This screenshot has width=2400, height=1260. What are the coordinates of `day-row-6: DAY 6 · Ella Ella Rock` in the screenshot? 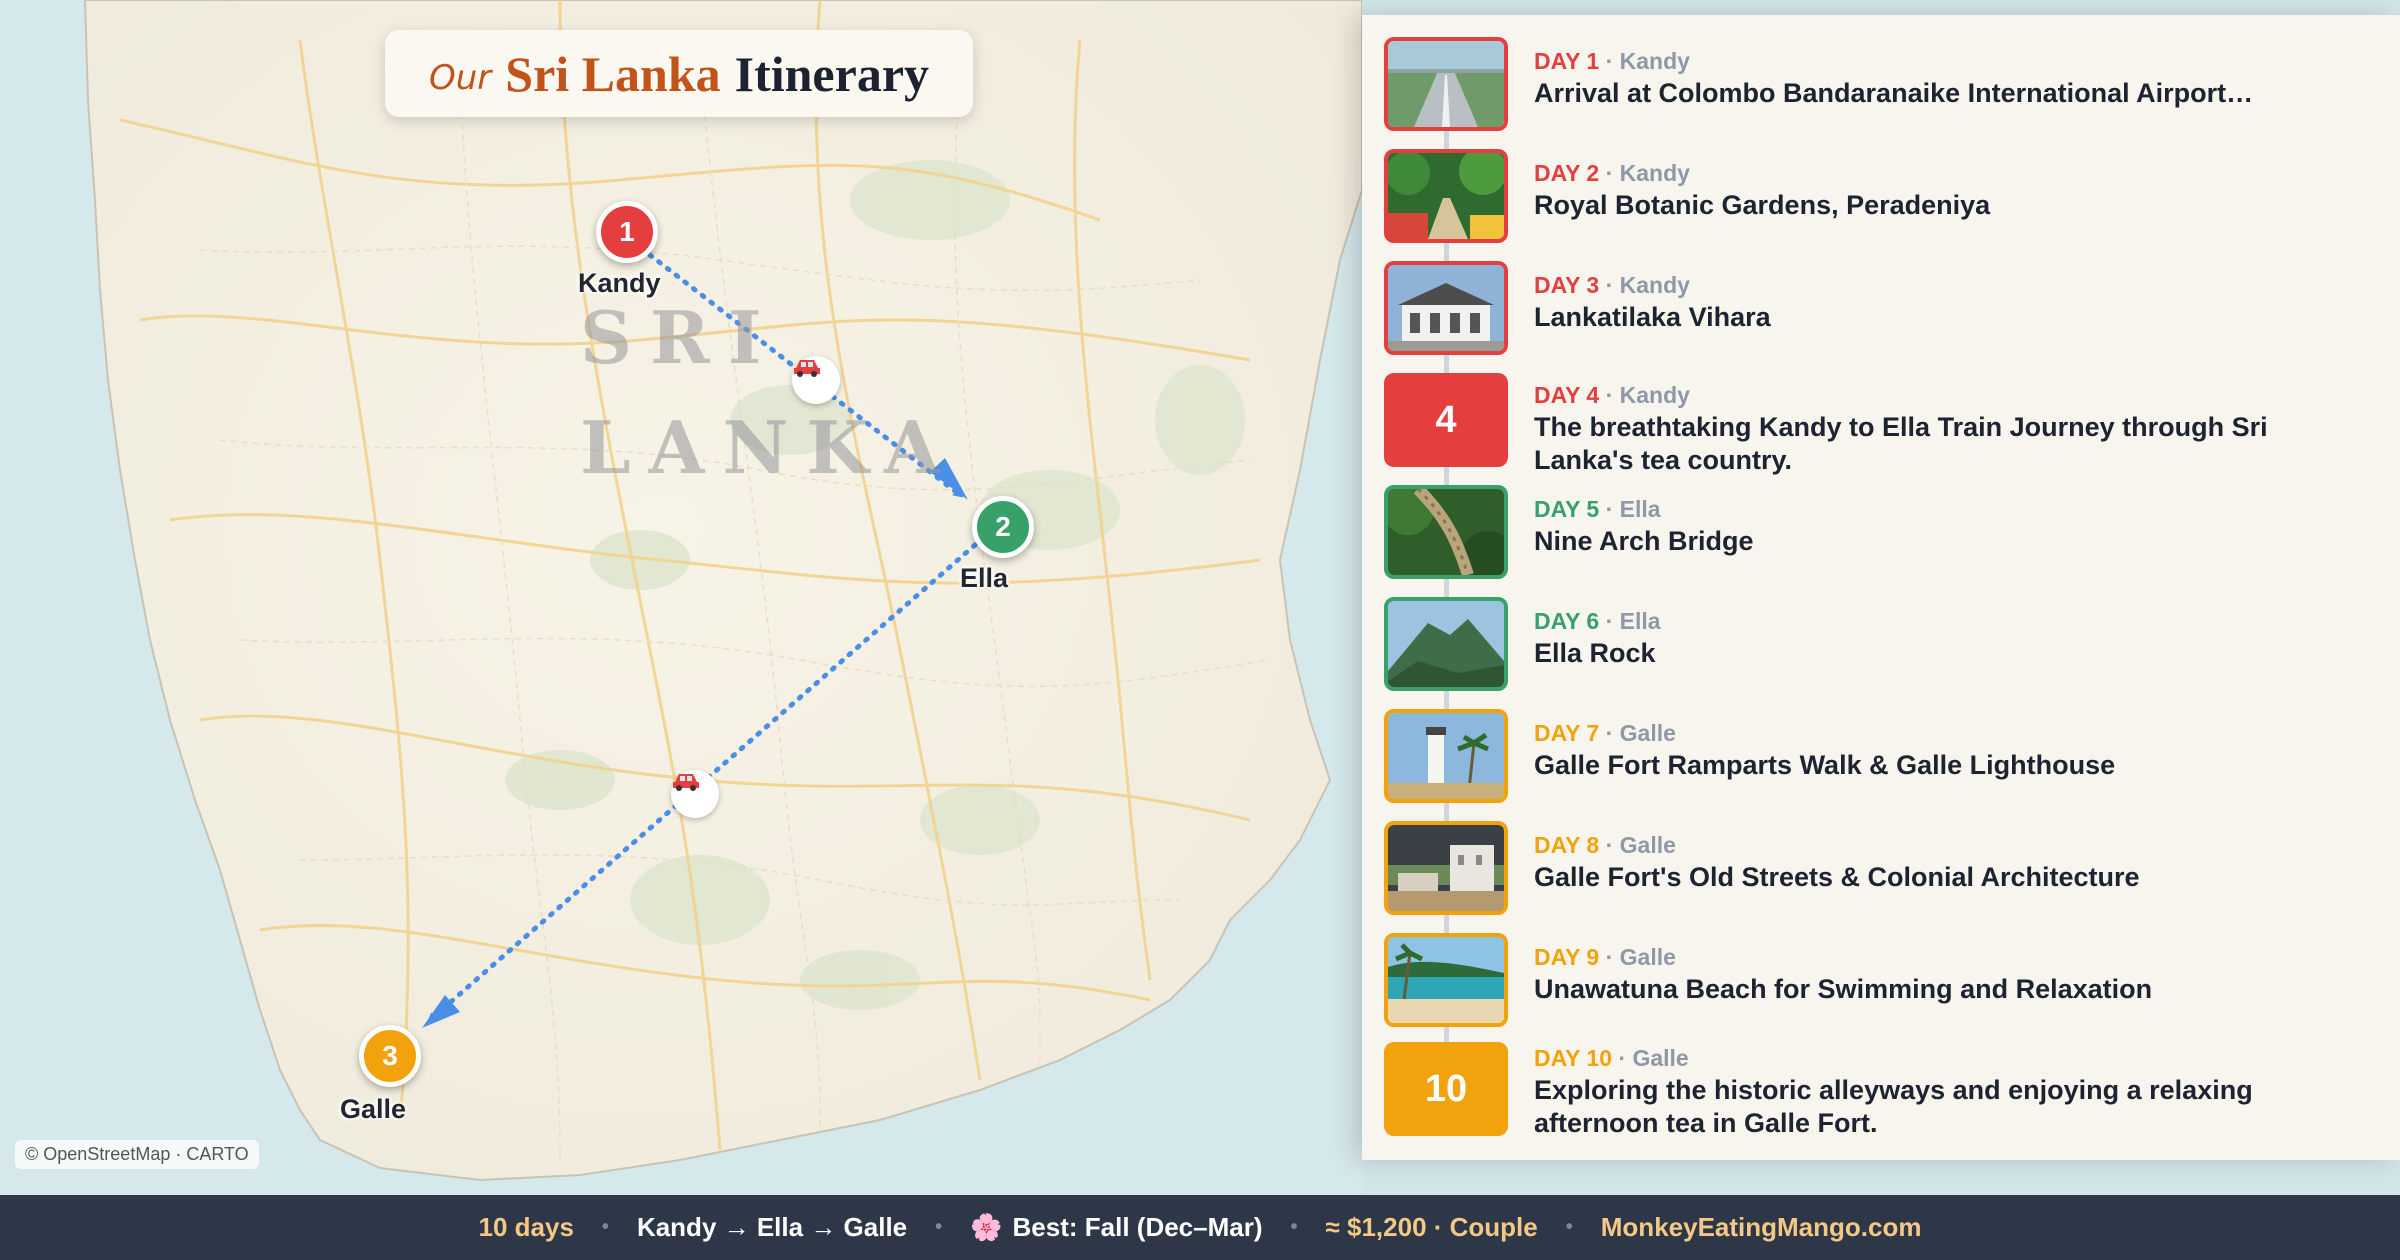 It's located at (1884, 645).